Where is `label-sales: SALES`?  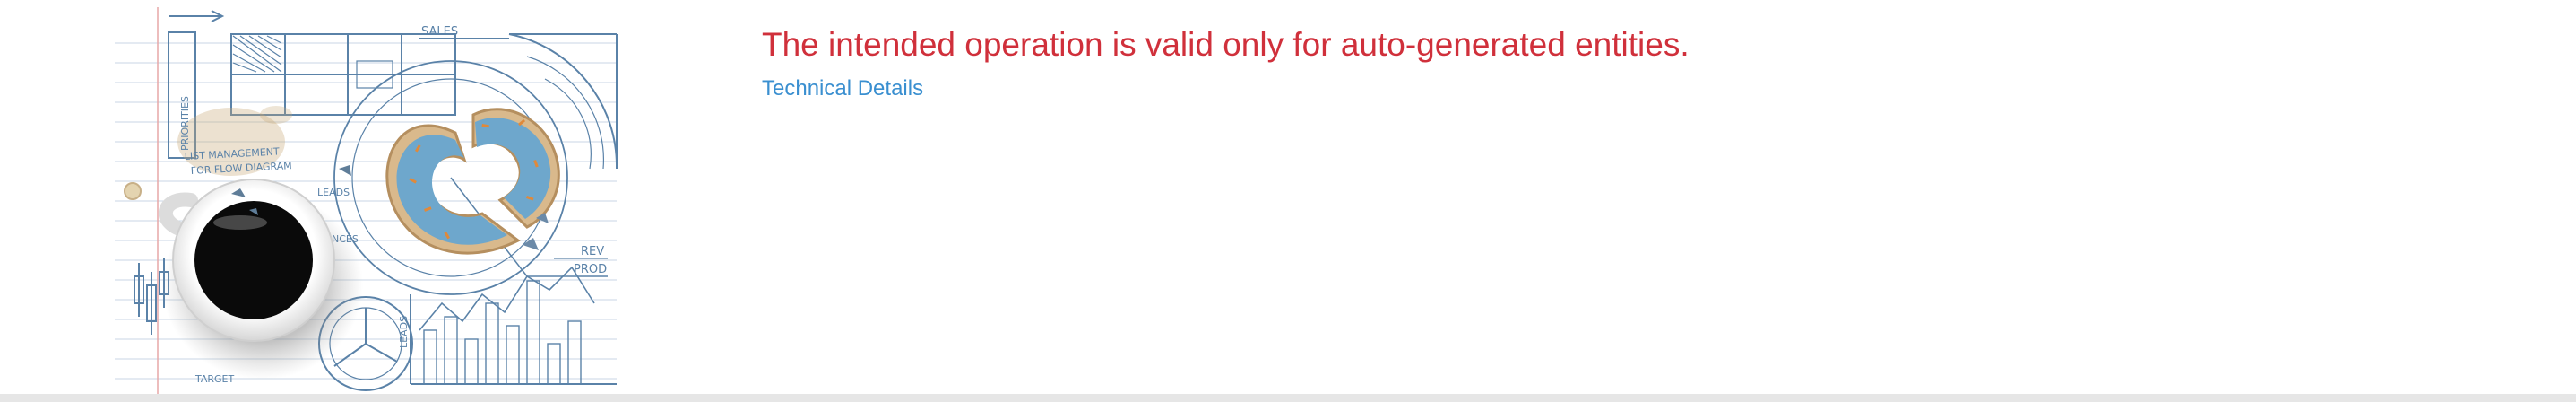
label-sales: SALES is located at coordinates (439, 32).